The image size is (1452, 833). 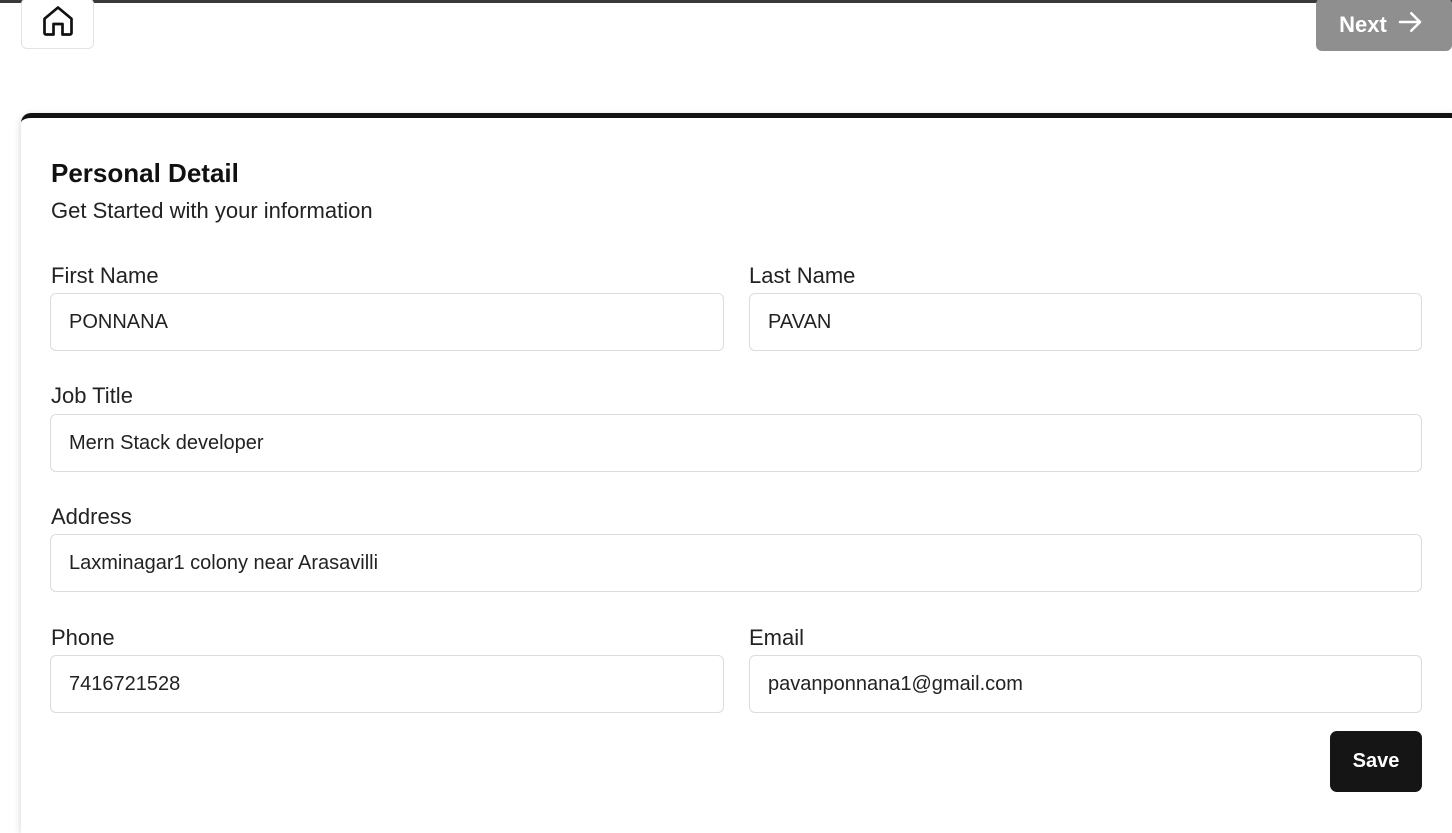 What do you see at coordinates (736, 443) in the screenshot?
I see `job-title-input` at bounding box center [736, 443].